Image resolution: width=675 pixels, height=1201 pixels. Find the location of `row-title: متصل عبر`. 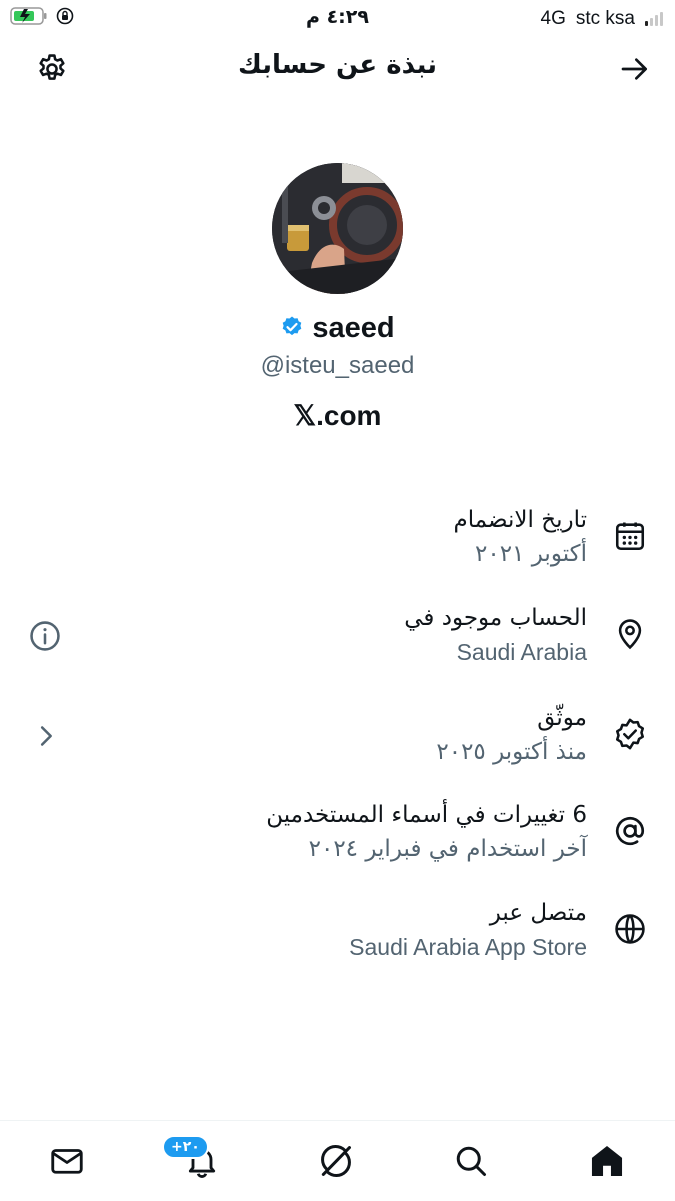

row-title: متصل عبر is located at coordinates (538, 913).